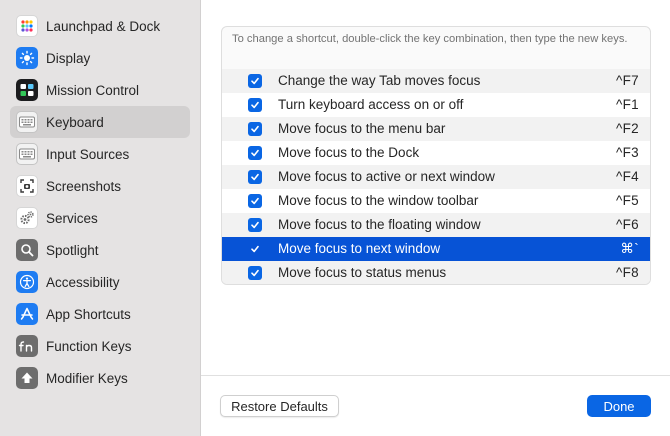 The height and width of the screenshot is (436, 670). Describe the element at coordinates (27, 186) in the screenshot. I see `screenshots-icon` at that location.